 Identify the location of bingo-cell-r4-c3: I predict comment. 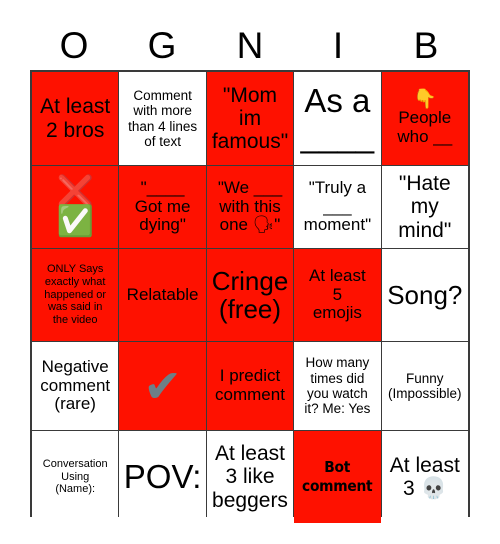
(250, 386).